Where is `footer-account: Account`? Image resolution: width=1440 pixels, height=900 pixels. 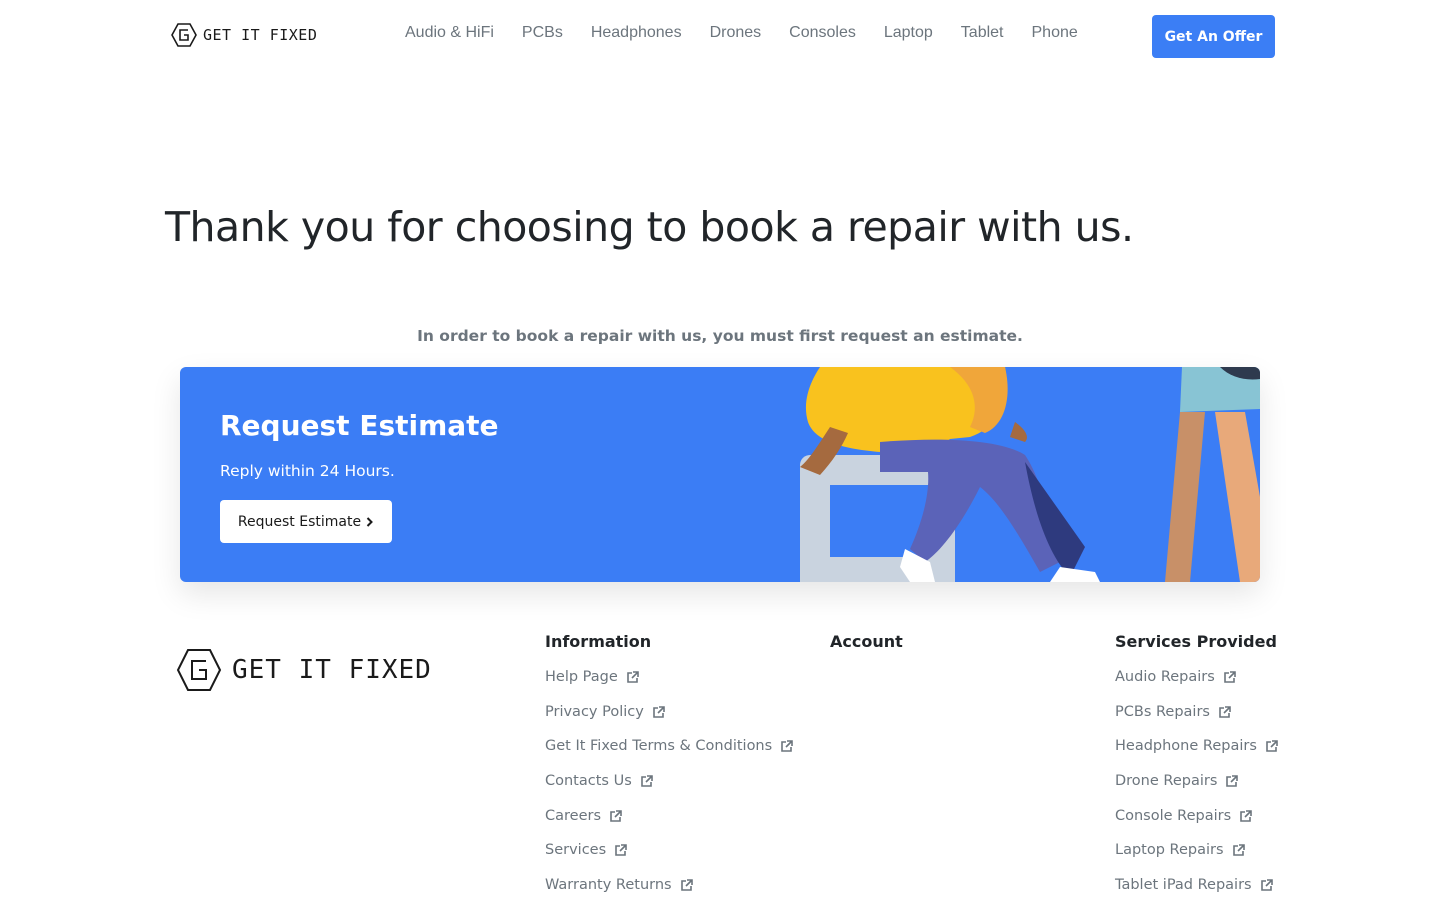
footer-account: Account is located at coordinates (866, 650).